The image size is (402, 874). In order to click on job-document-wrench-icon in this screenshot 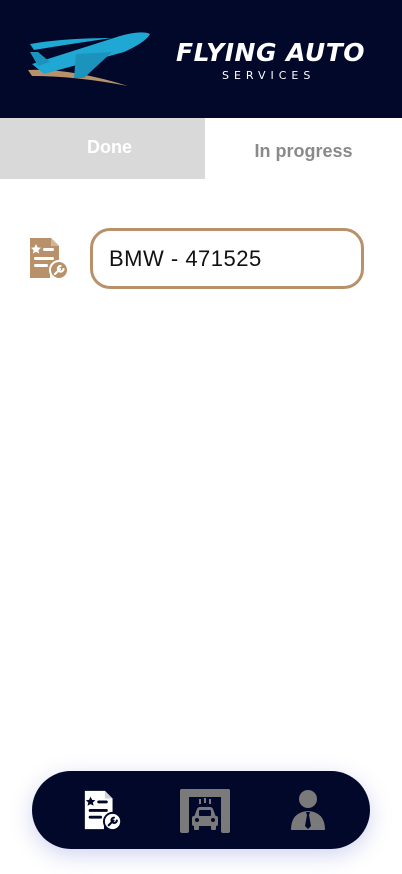, I will do `click(49, 259)`.